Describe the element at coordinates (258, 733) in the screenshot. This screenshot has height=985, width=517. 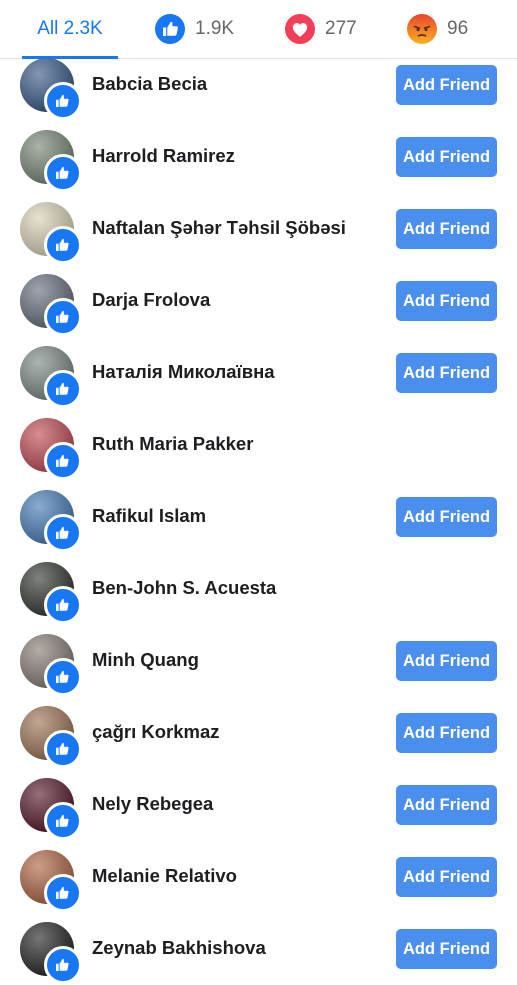
I see `list-item: çağrı Korkmaz Add Friend` at that location.